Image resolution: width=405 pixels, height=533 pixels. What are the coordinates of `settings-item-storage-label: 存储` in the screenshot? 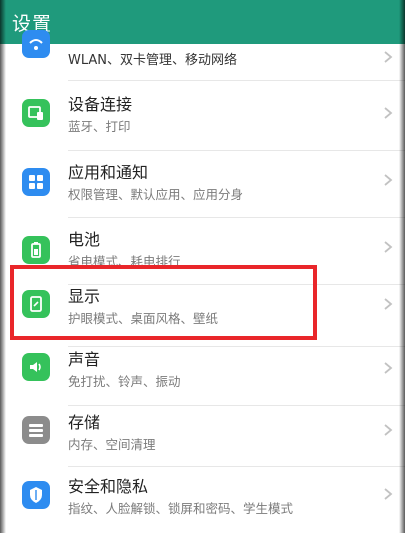 It's located at (84, 422).